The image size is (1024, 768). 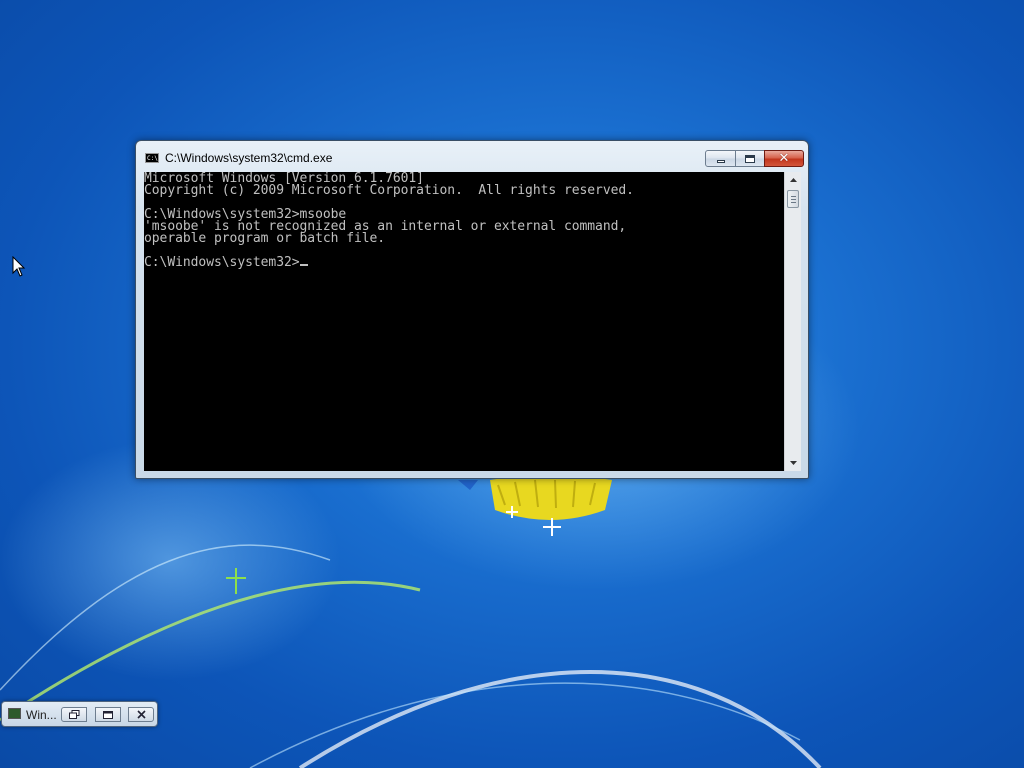 I want to click on console-prompt: C:\Windows\system32>, so click(x=222, y=262).